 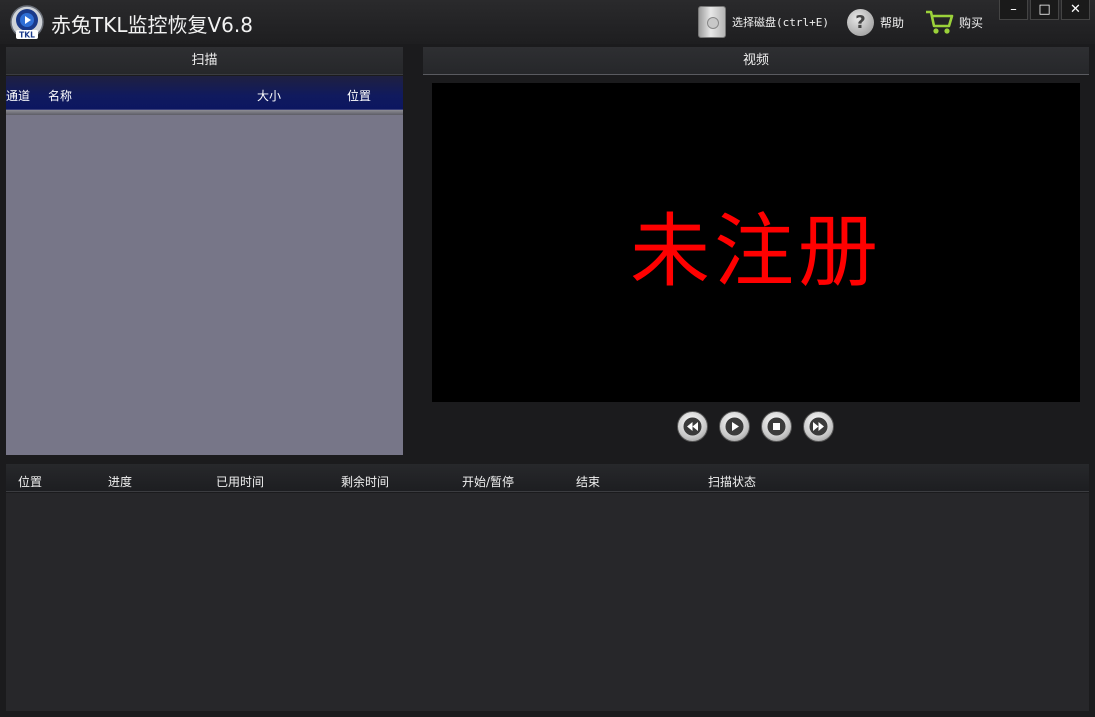 What do you see at coordinates (27, 35) in the screenshot?
I see `logo-text: TKL` at bounding box center [27, 35].